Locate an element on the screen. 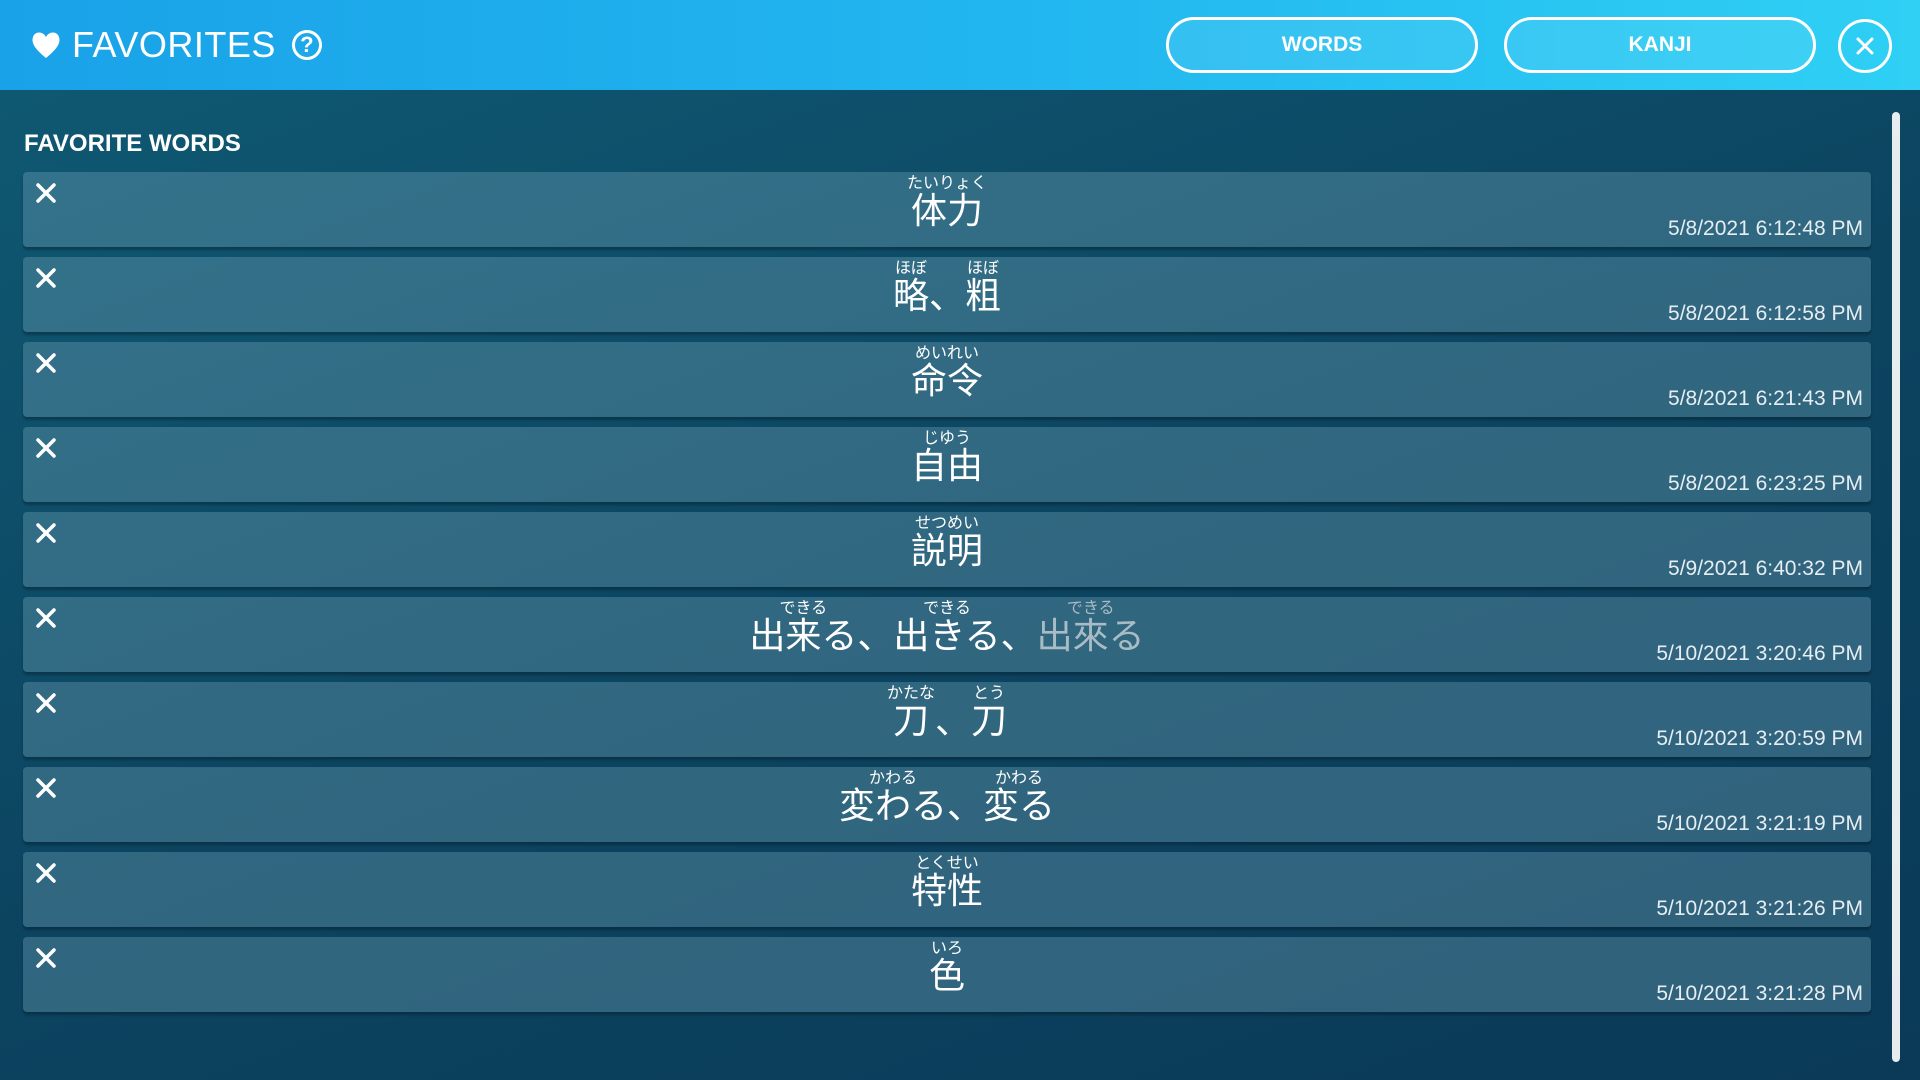 This screenshot has width=1920, height=1080. term: たいりょく 体力 is located at coordinates (947, 203).